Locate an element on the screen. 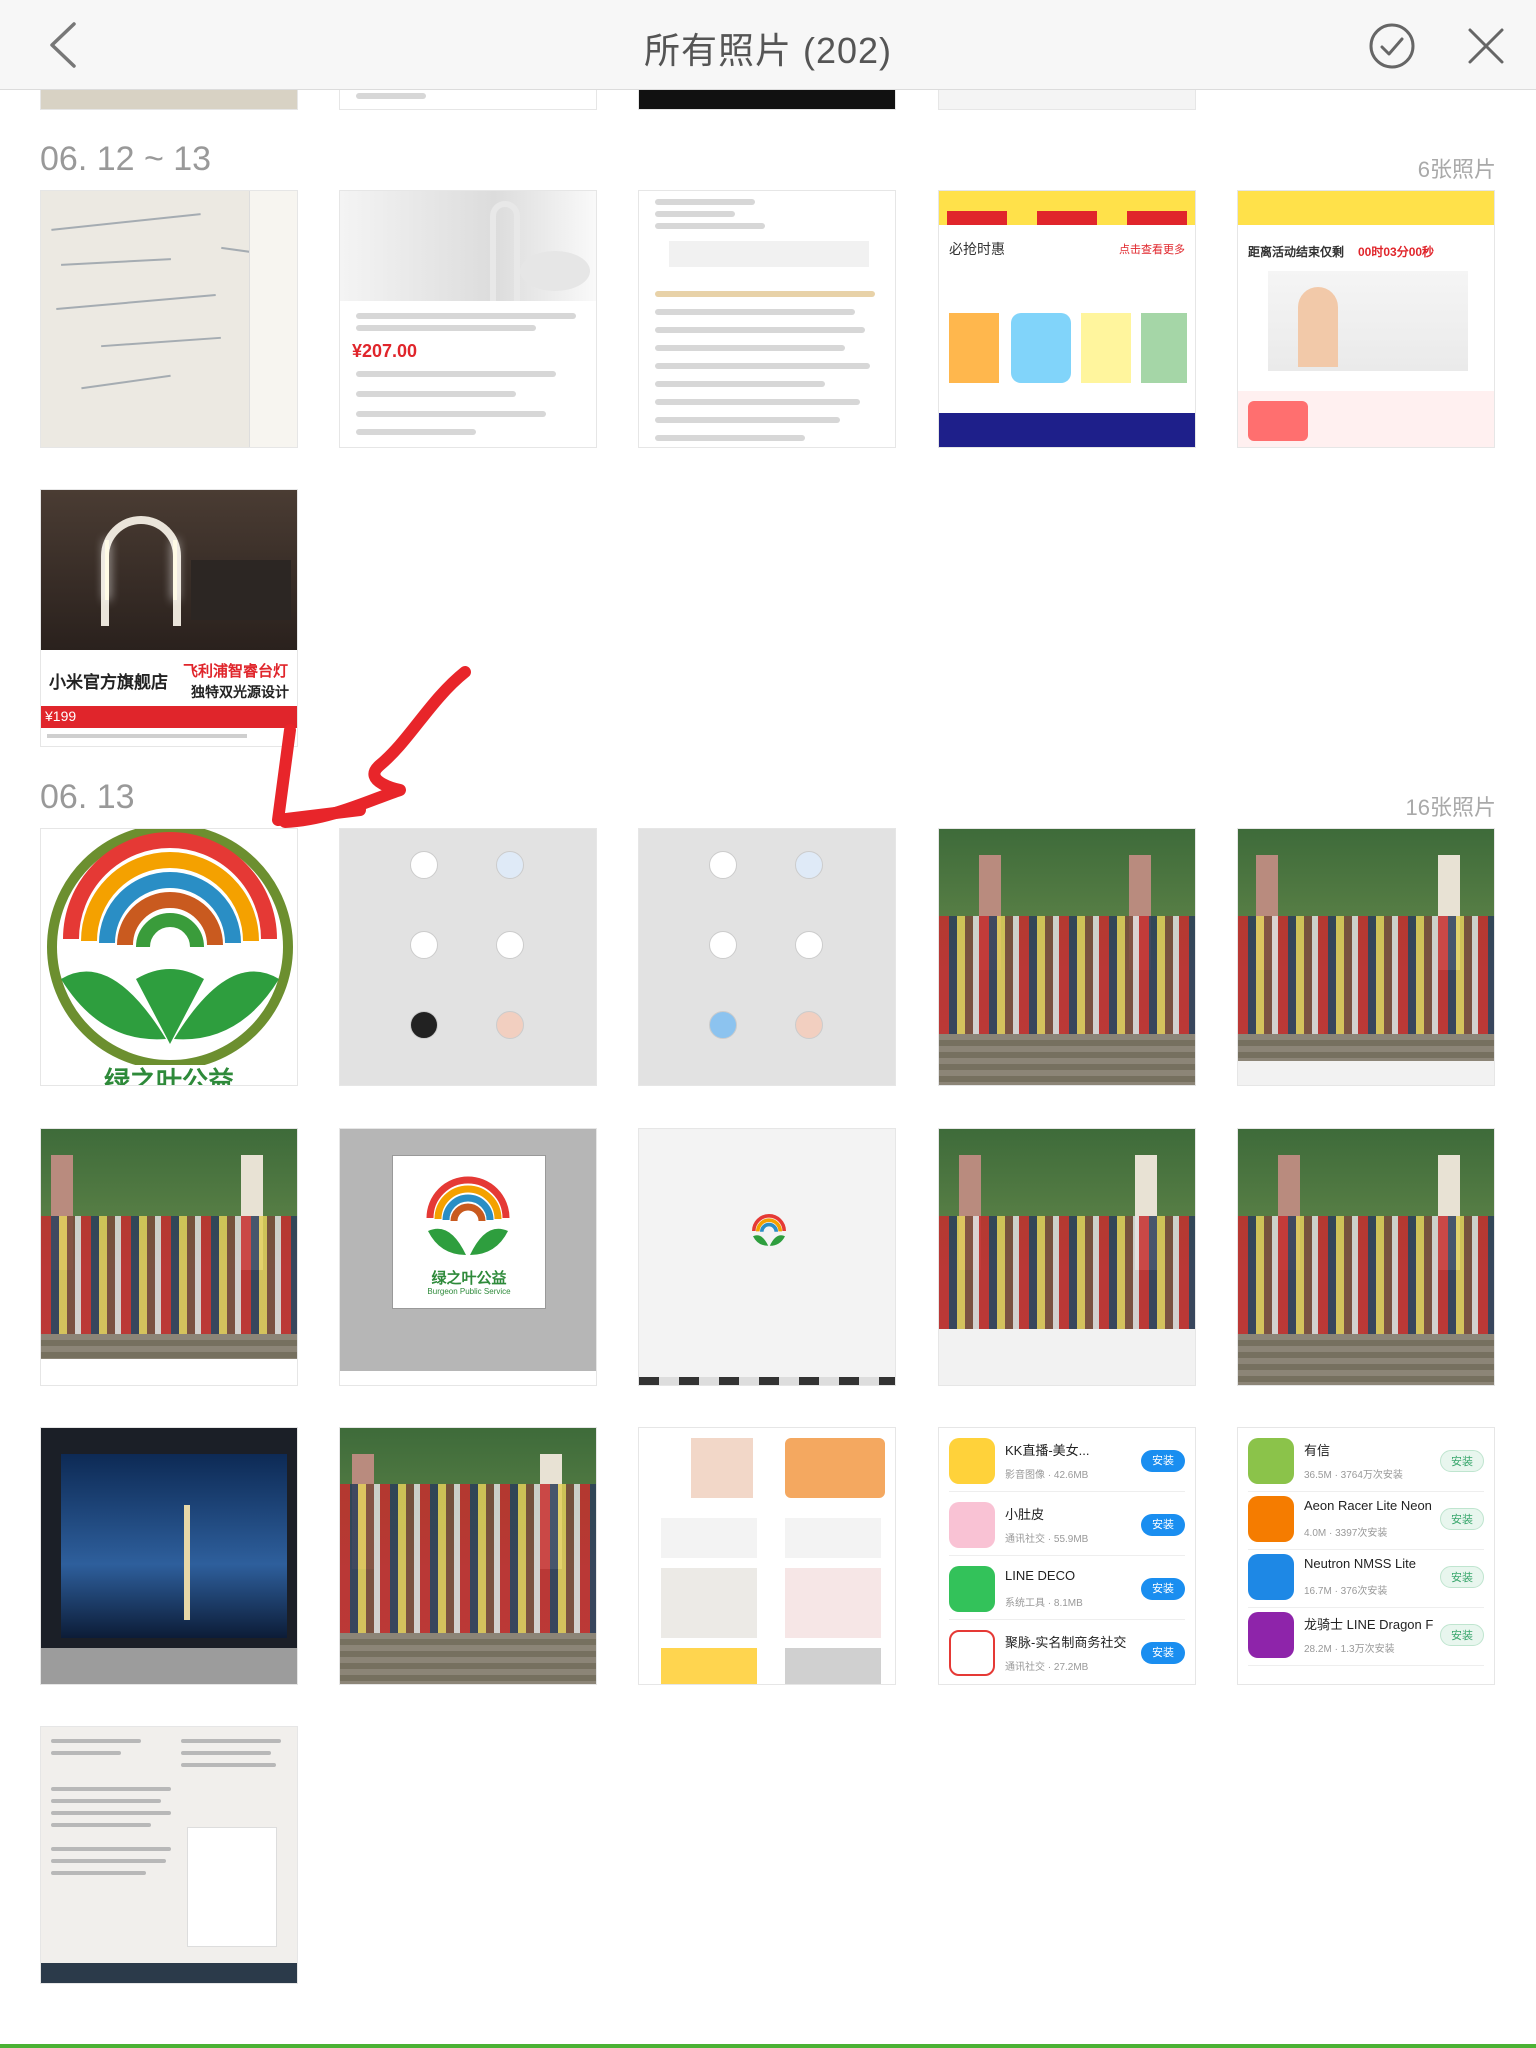 This screenshot has height=2048, width=1536. app-name: 聚脉-实名制商务社交 is located at coordinates (1066, 1642).